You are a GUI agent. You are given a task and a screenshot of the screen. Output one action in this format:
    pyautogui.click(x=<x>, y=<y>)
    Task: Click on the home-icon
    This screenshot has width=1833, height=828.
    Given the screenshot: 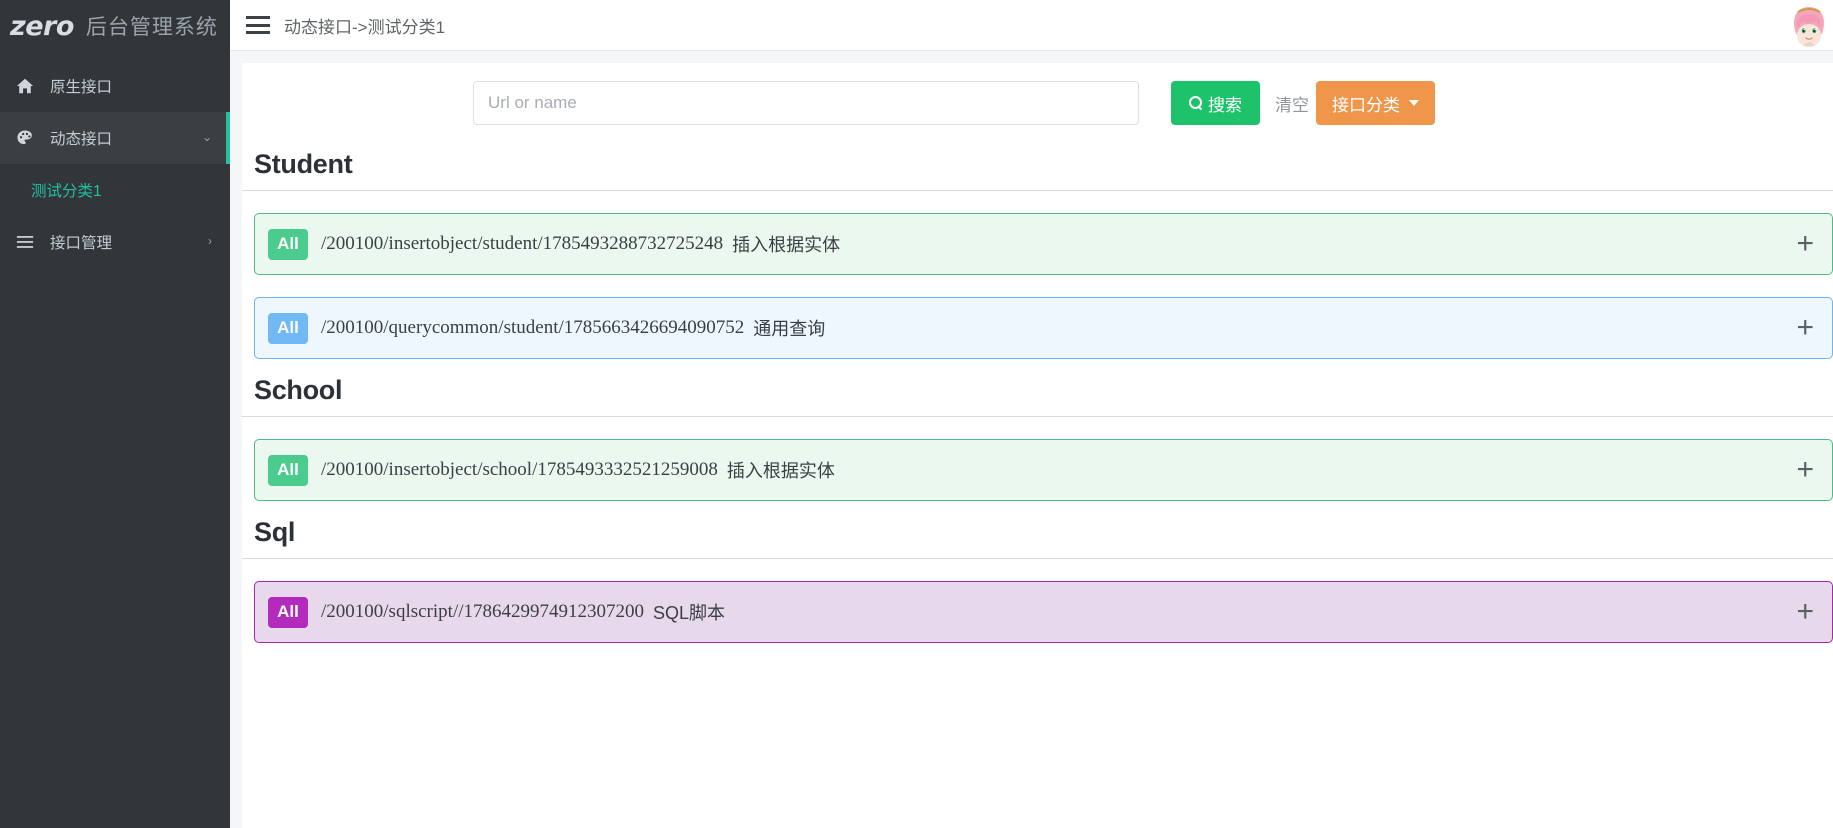 What is the action you would take?
    pyautogui.click(x=25, y=86)
    